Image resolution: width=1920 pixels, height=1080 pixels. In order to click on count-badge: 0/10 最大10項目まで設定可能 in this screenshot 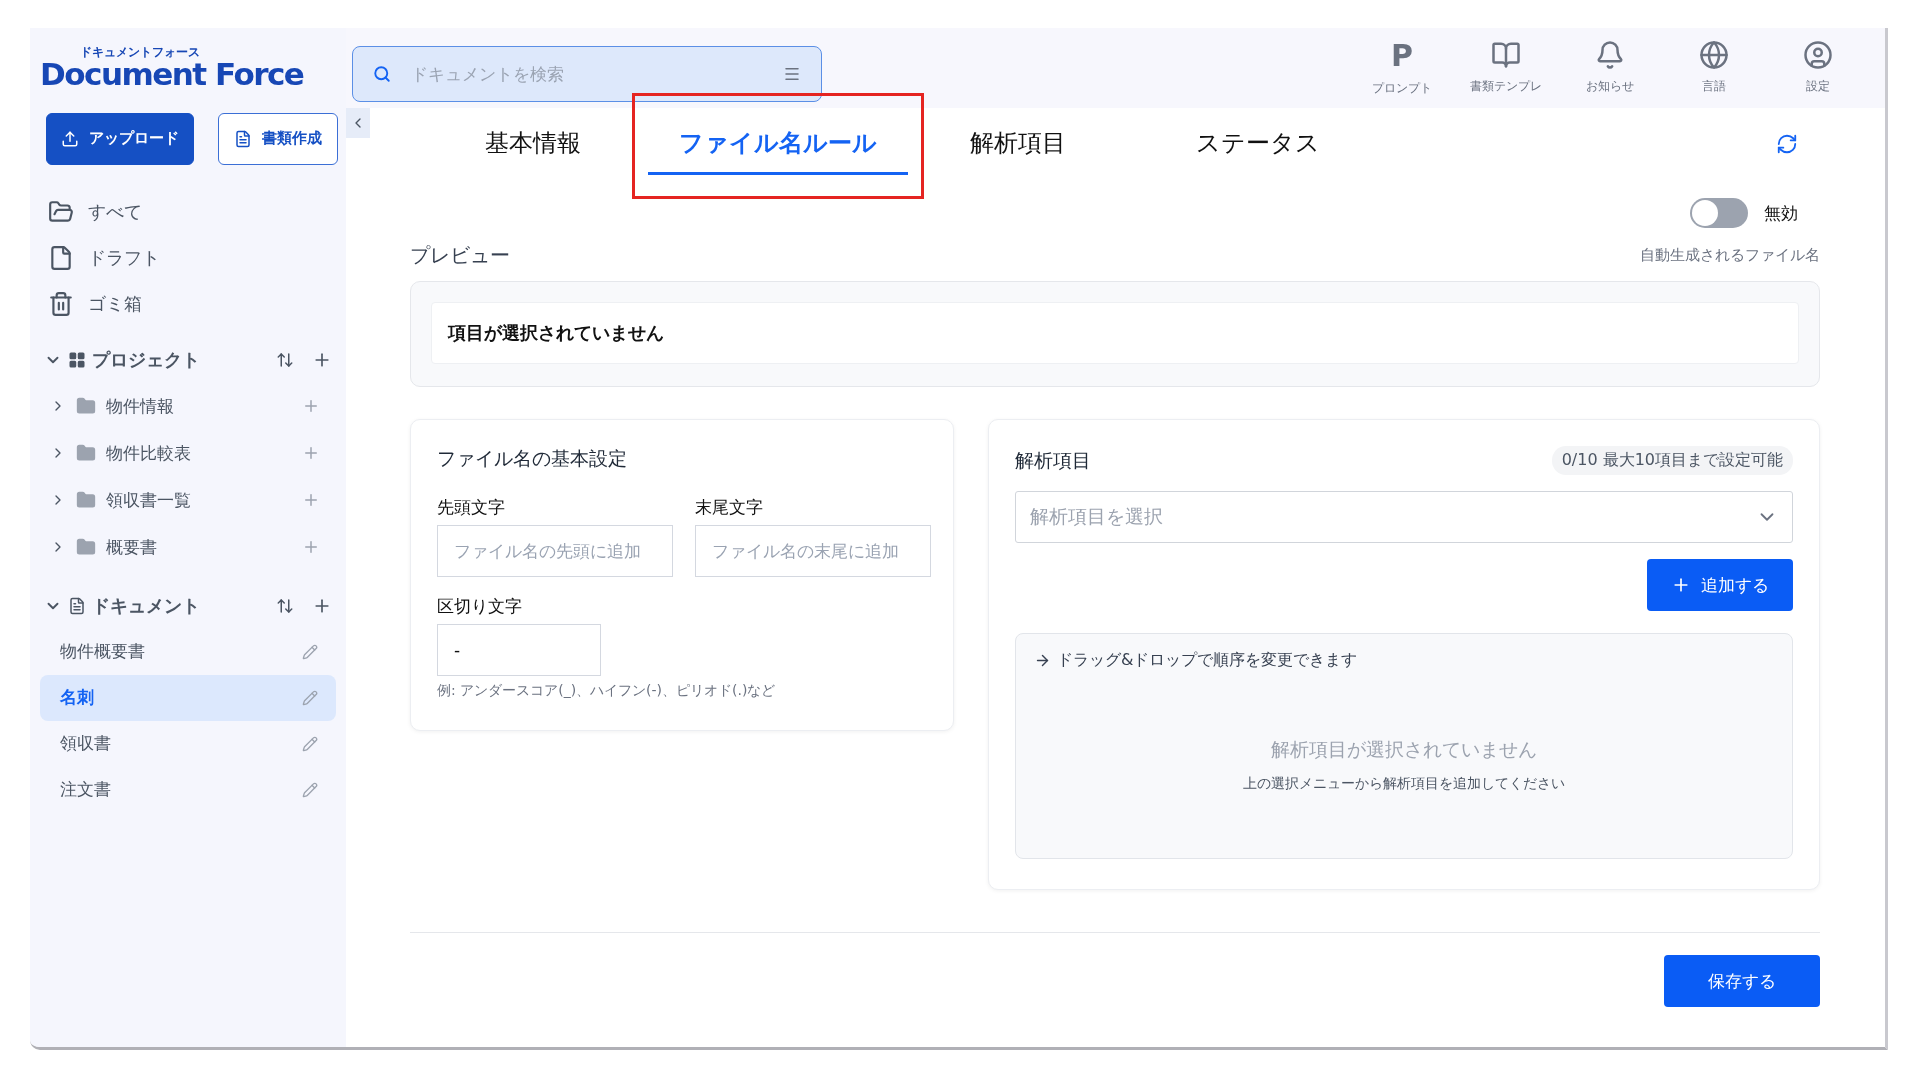, I will do `click(1672, 460)`.